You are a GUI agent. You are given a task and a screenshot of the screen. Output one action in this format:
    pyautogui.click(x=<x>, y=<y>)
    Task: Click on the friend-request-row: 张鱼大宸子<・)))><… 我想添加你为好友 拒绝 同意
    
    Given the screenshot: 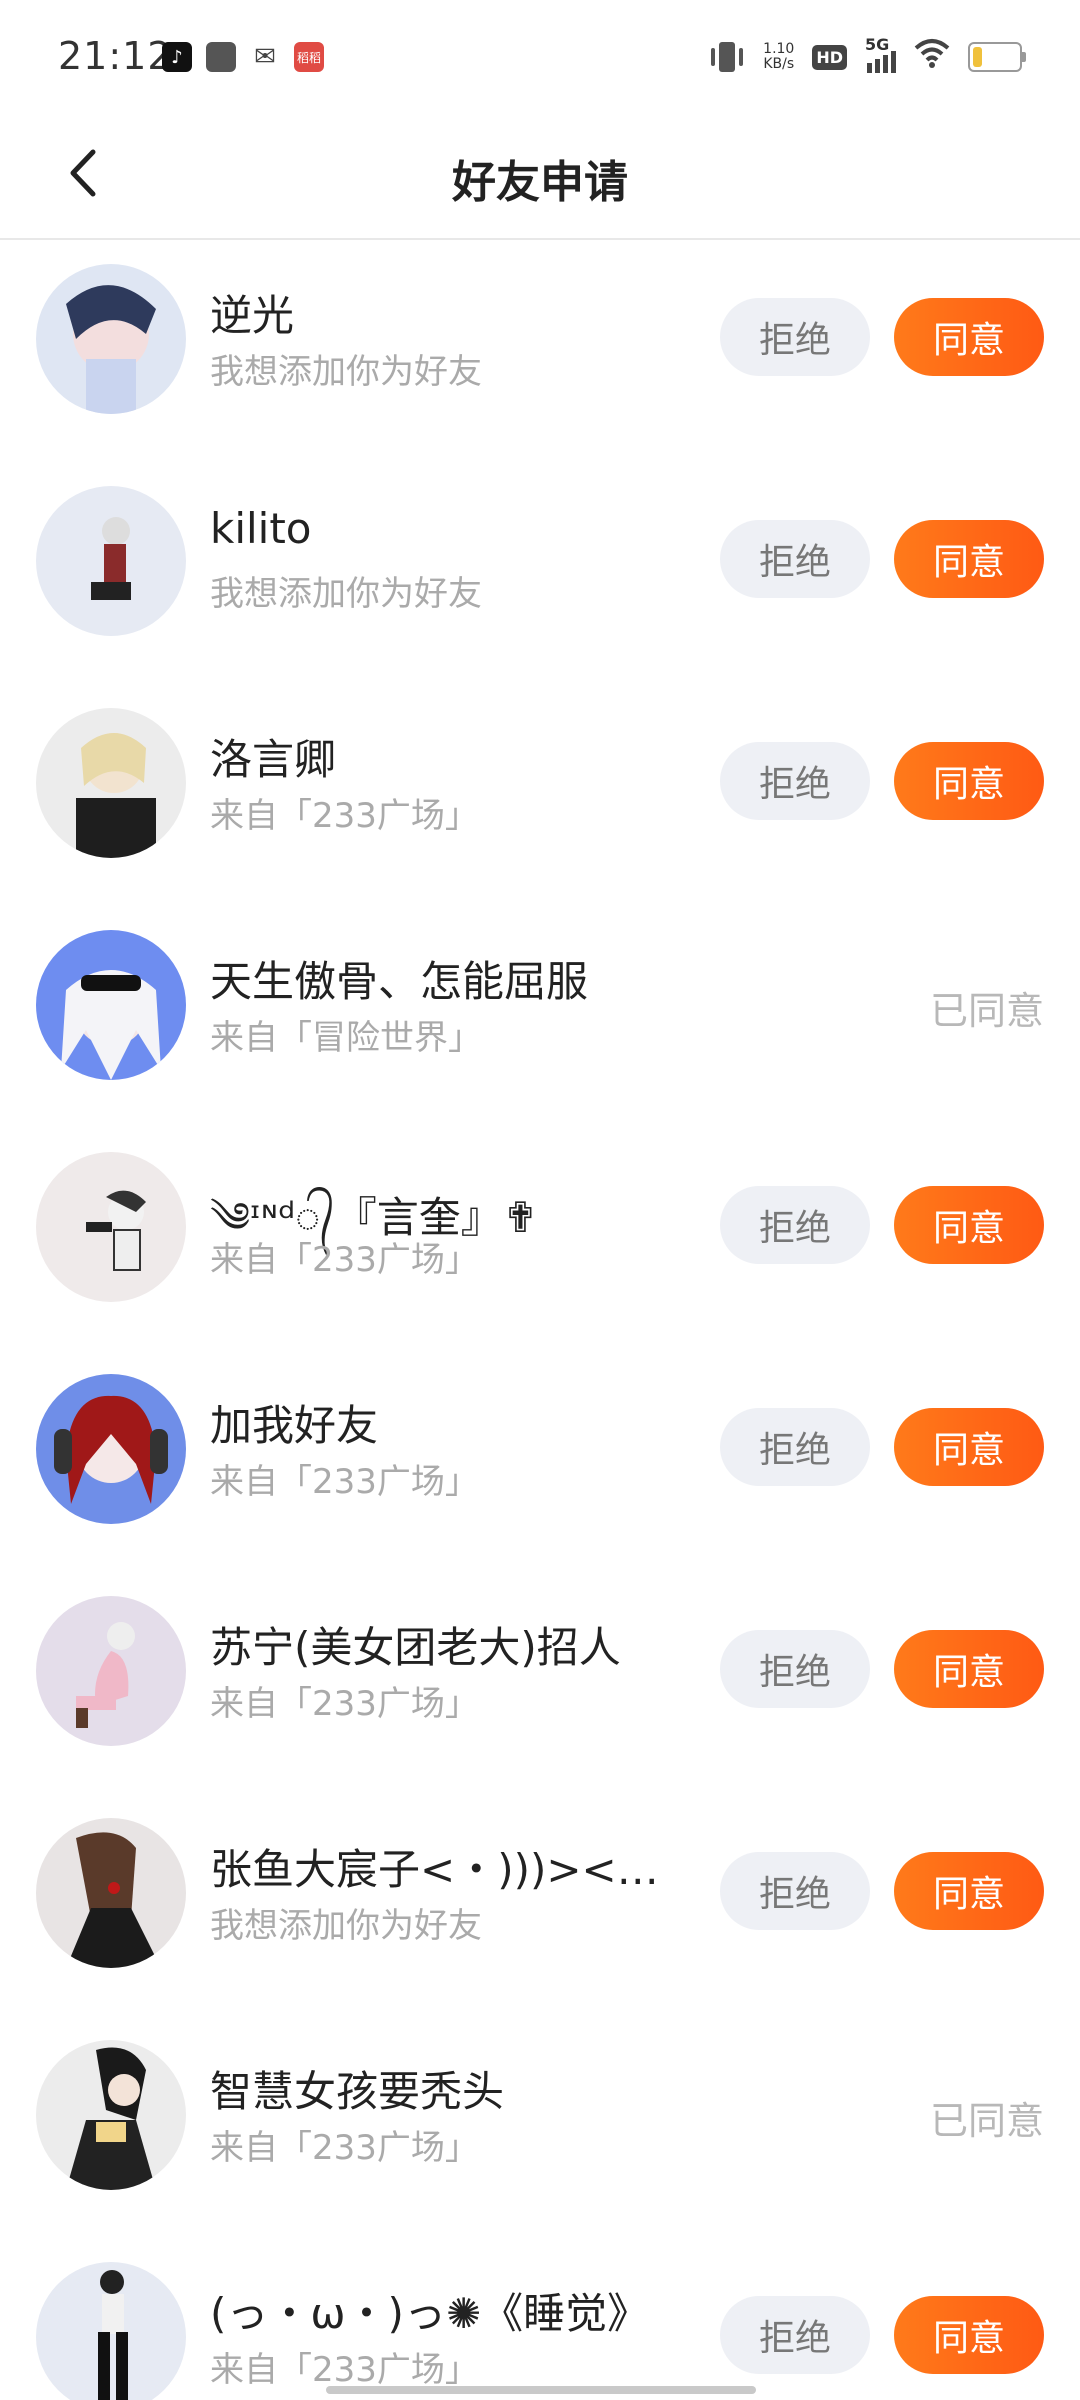 What is the action you would take?
    pyautogui.click(x=540, y=1905)
    